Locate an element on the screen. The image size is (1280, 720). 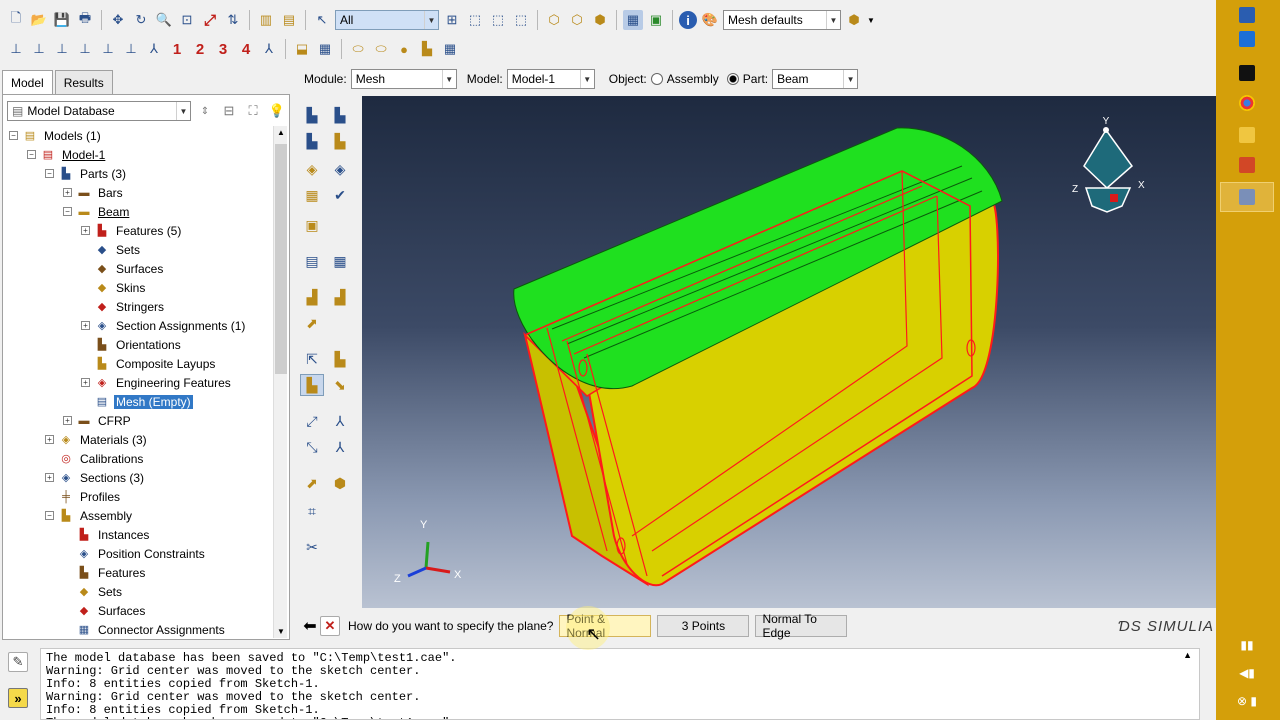
taskbar-cmd is located at coordinates (1247, 73).